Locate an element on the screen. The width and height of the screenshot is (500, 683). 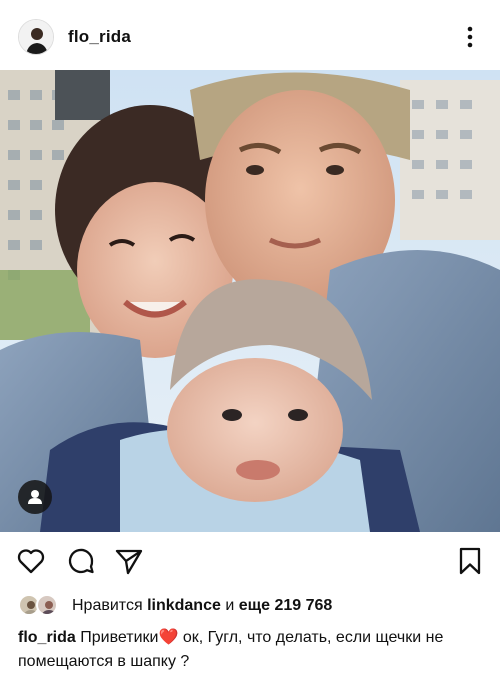
paper-plane-icon is located at coordinates (129, 561).